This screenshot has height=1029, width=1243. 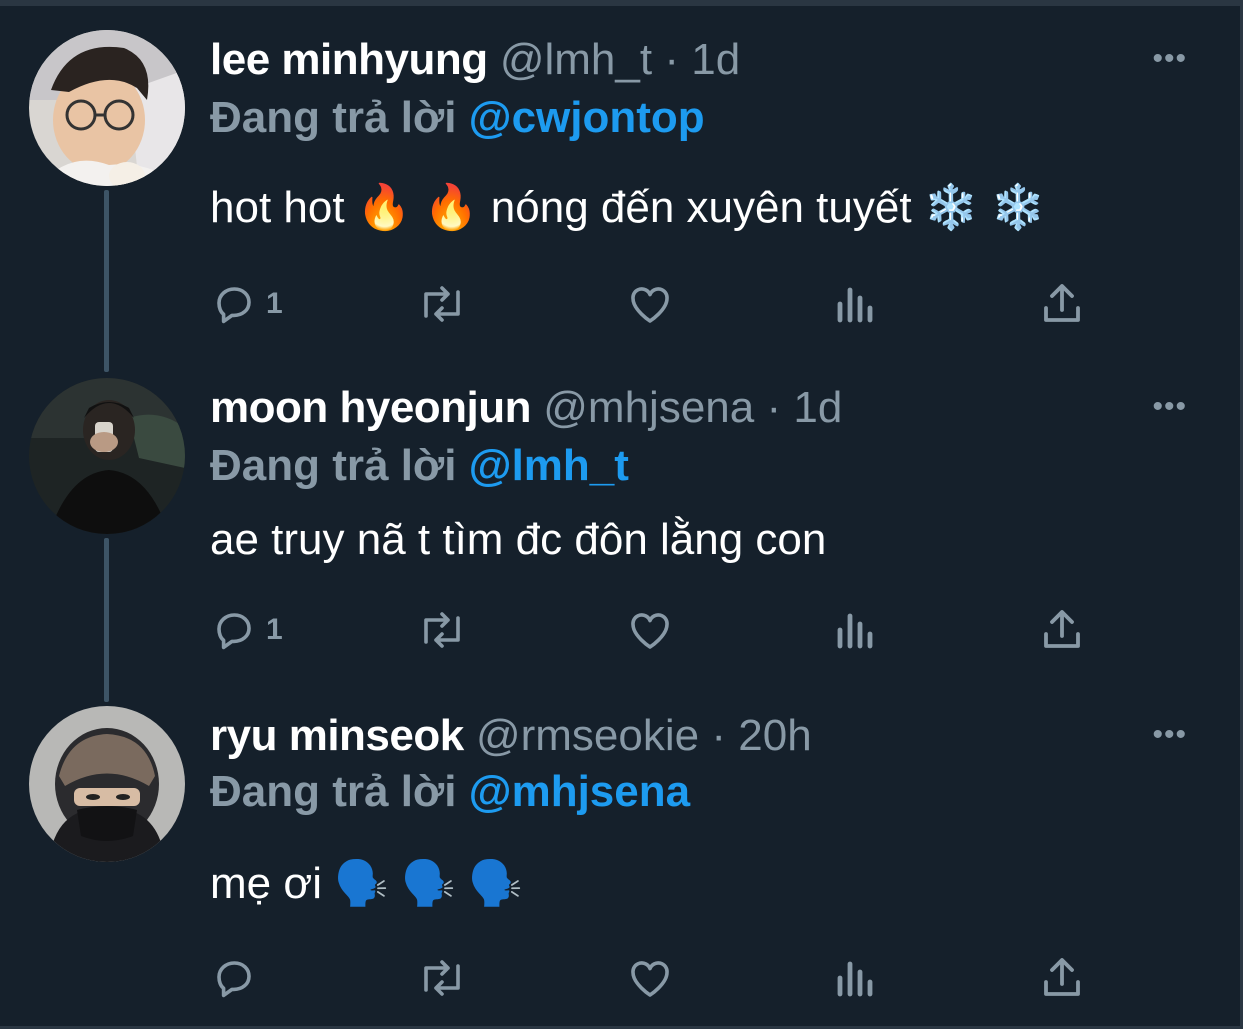 What do you see at coordinates (349, 59) in the screenshot?
I see `display-name: lee minhyung` at bounding box center [349, 59].